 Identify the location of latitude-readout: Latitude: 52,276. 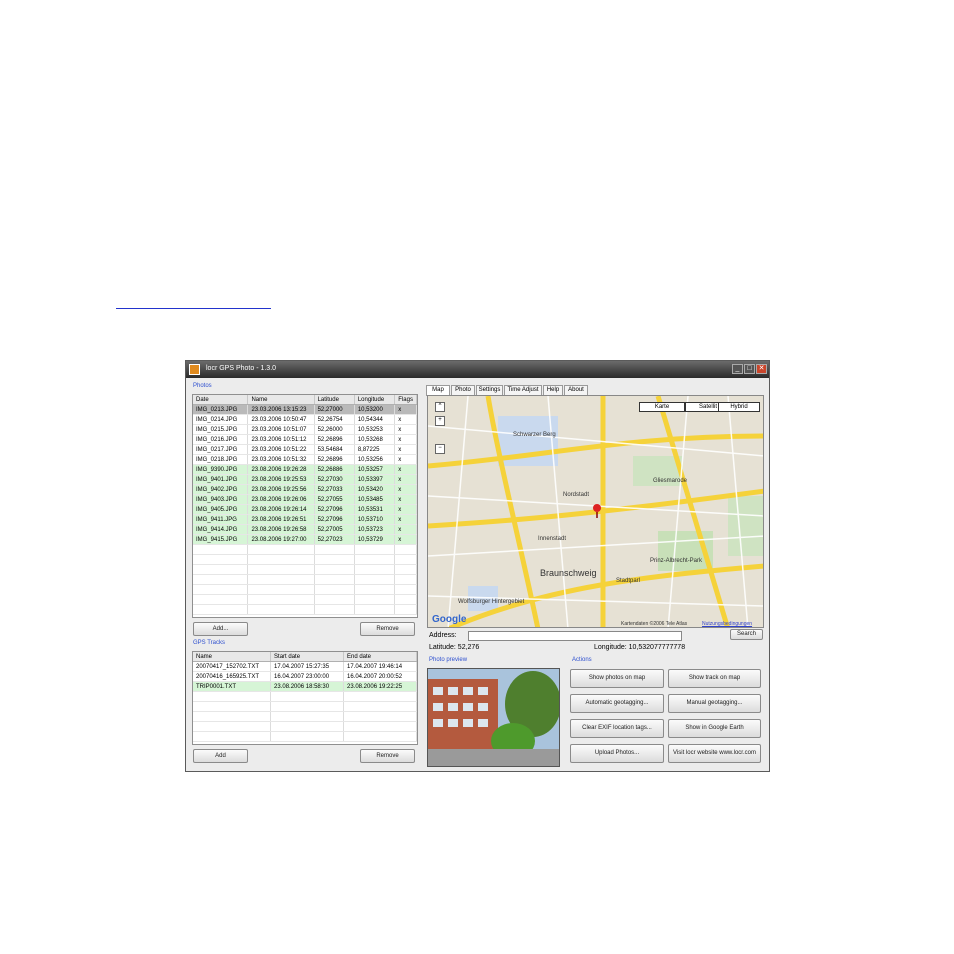
(454, 647).